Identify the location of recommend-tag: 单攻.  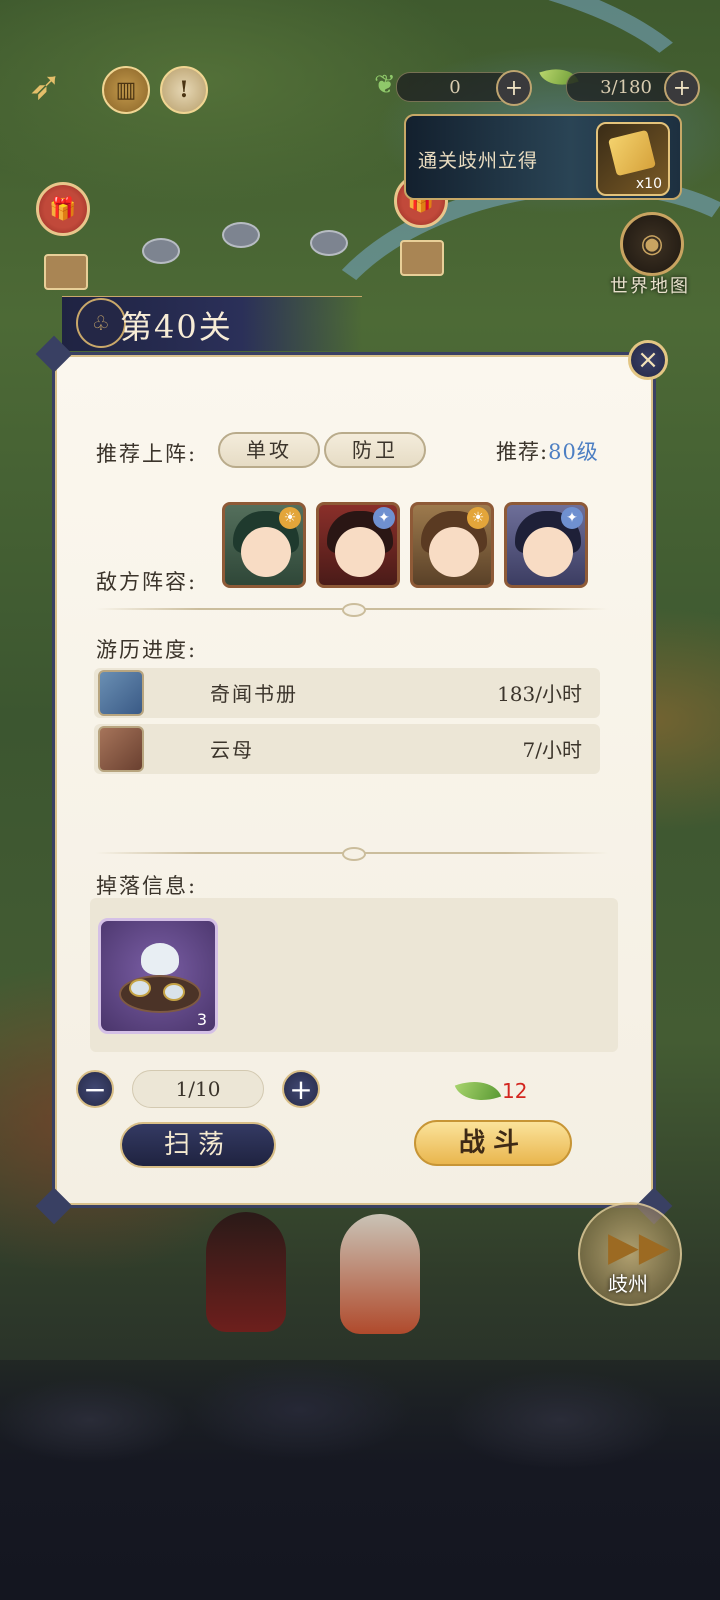
(269, 450).